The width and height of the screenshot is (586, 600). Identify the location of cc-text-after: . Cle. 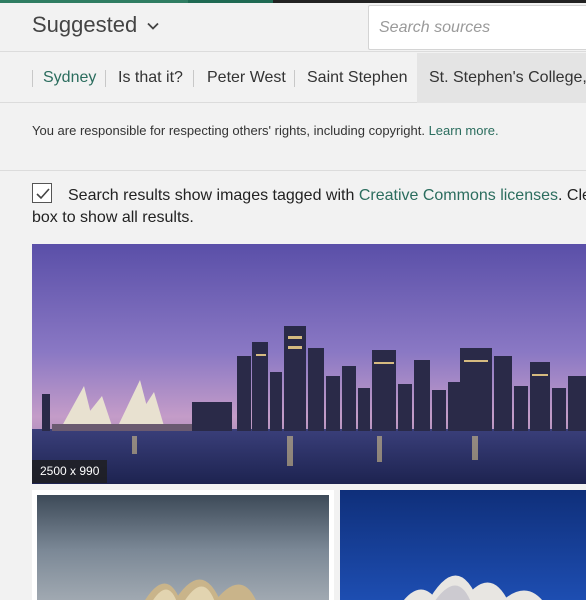
(572, 195).